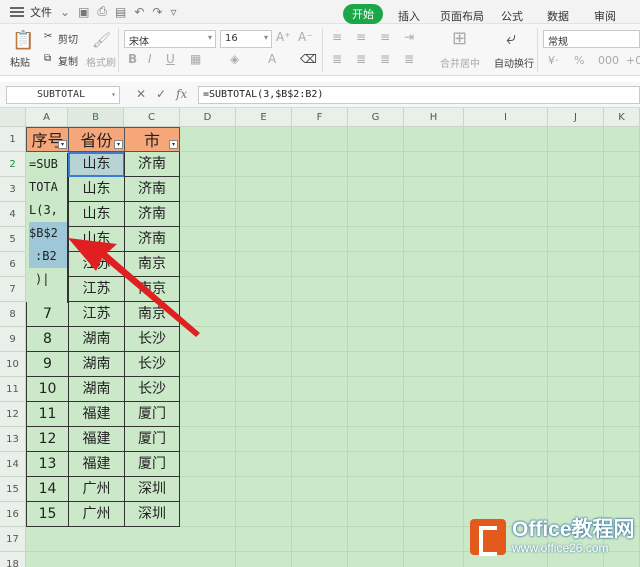  What do you see at coordinates (41, 12) in the screenshot?
I see `file-menu: 文件` at bounding box center [41, 12].